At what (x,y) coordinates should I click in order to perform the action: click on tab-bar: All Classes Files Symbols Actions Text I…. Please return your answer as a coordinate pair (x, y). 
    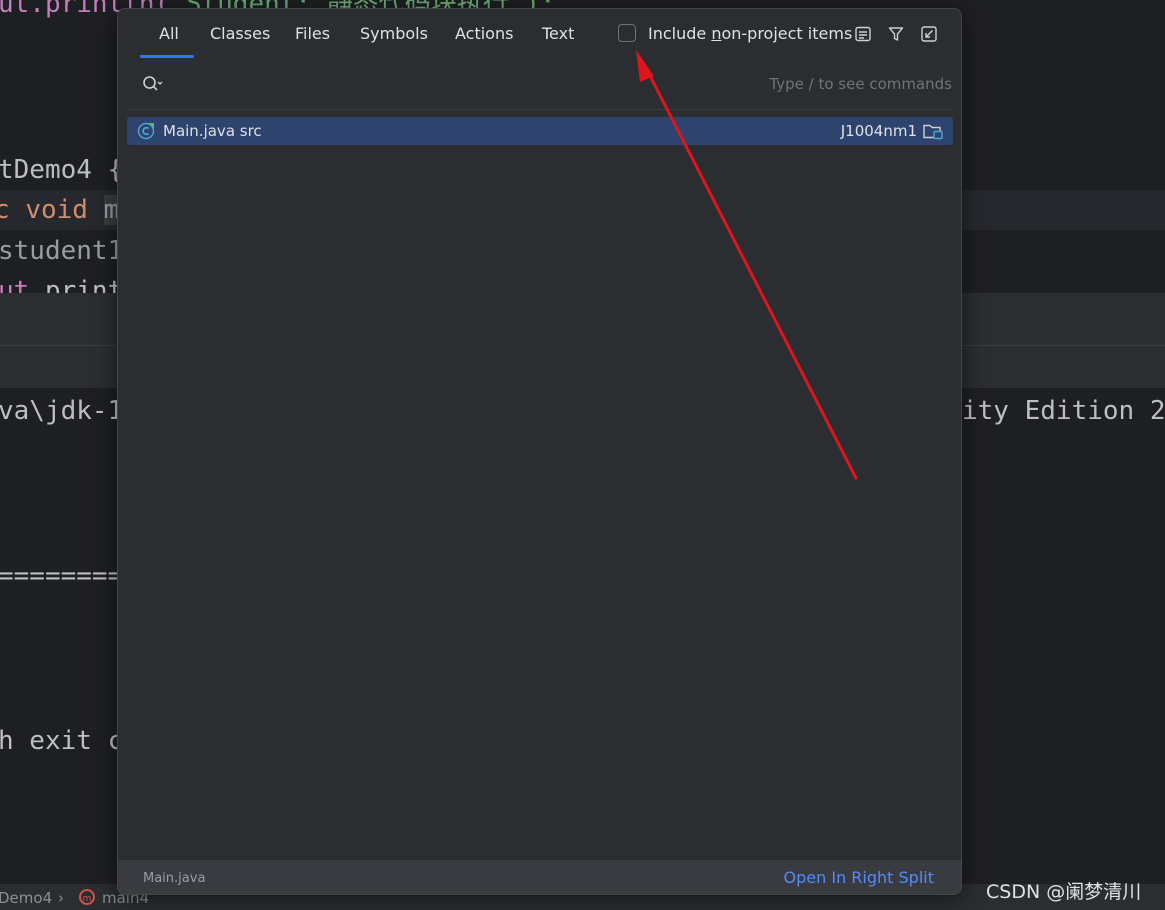
    Looking at the image, I should click on (539, 34).